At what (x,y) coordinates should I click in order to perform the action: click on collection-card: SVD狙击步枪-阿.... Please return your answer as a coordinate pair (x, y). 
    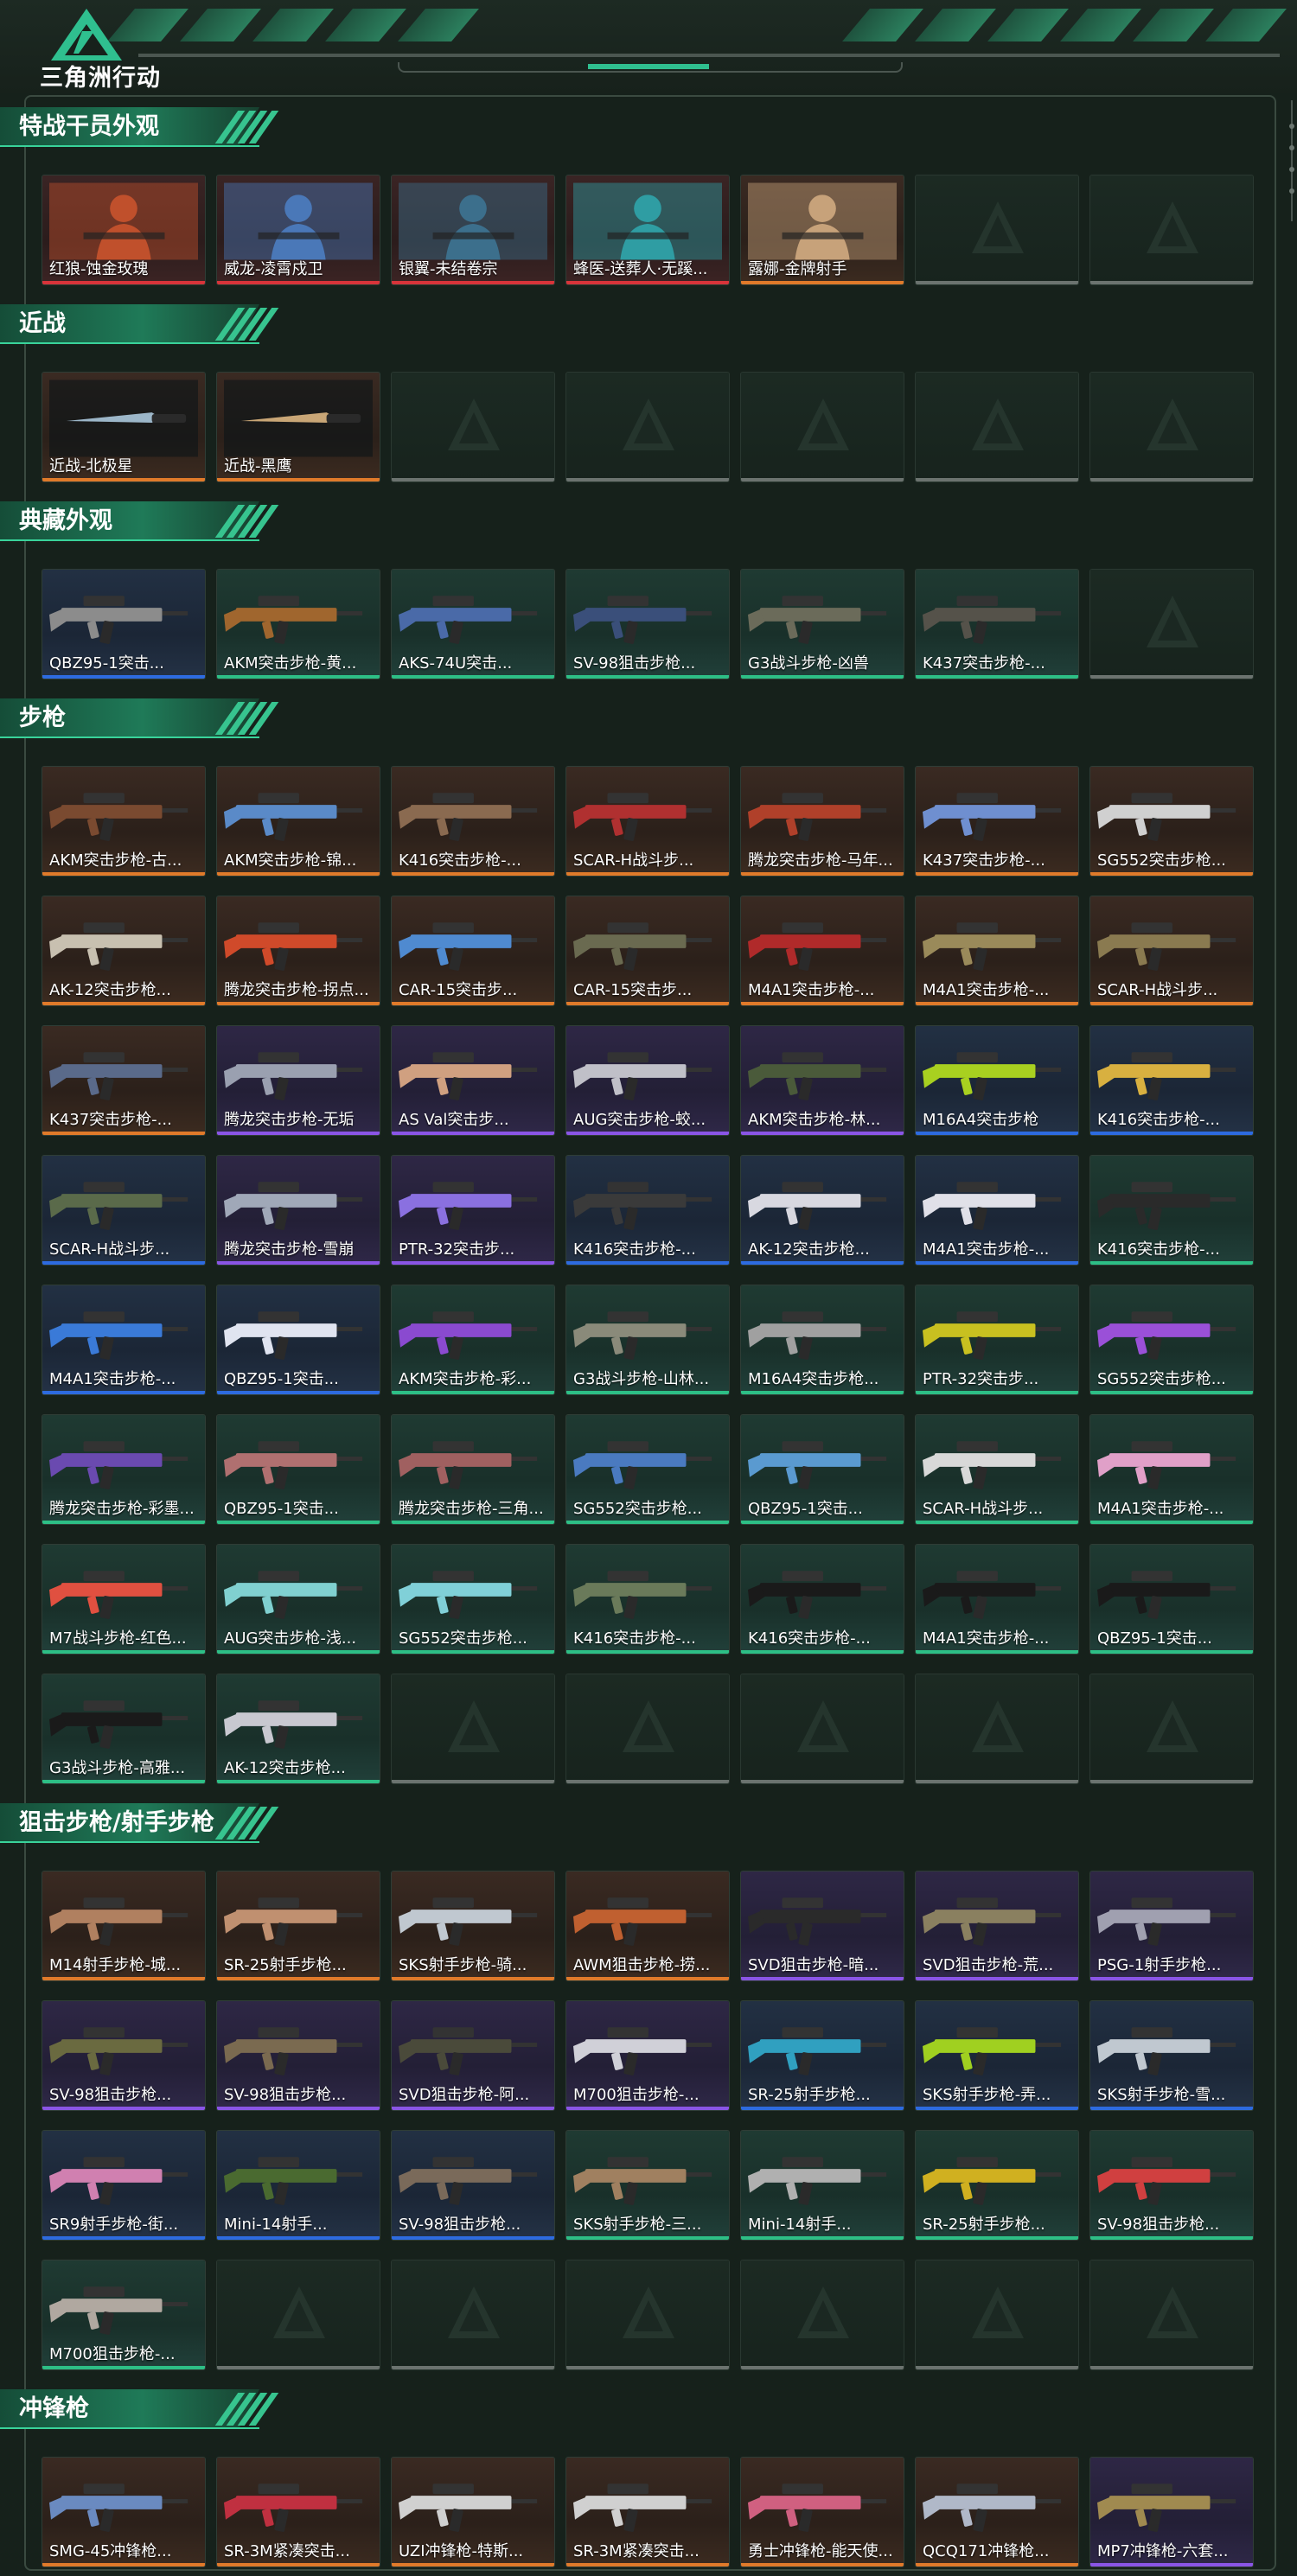
    Looking at the image, I should click on (473, 2055).